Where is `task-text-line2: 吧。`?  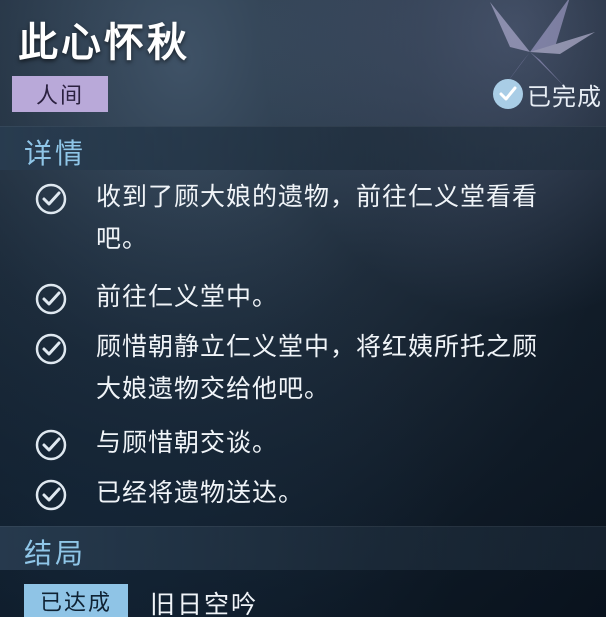 task-text-line2: 吧。 is located at coordinates (122, 238).